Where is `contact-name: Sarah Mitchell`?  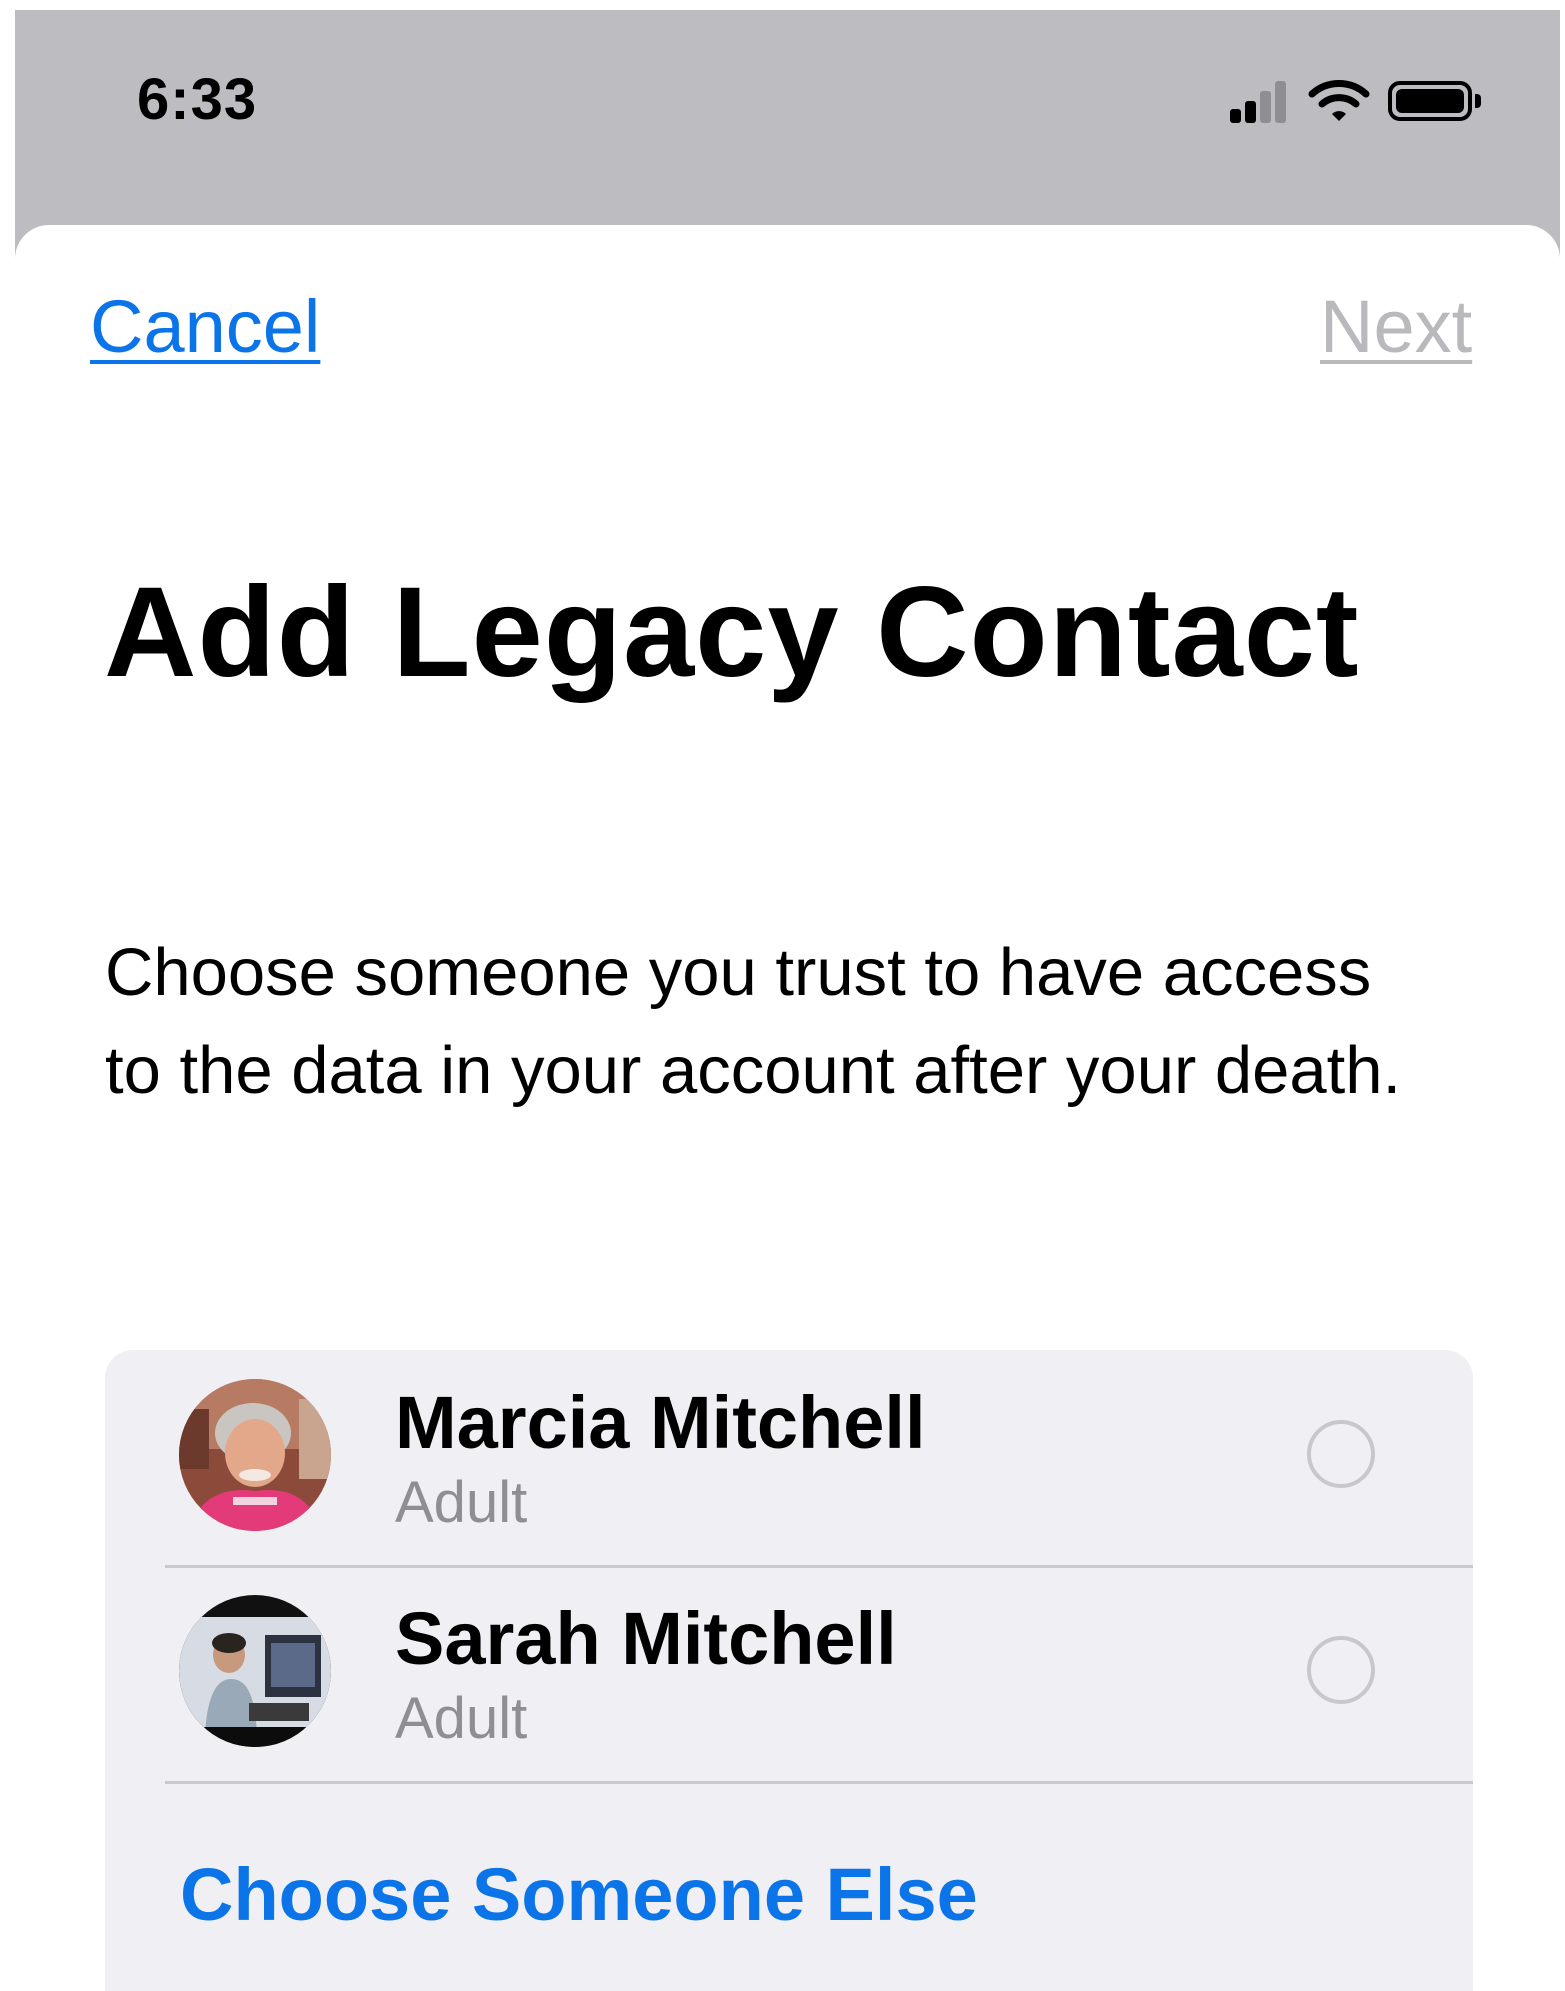
contact-name: Sarah Mitchell is located at coordinates (646, 1638).